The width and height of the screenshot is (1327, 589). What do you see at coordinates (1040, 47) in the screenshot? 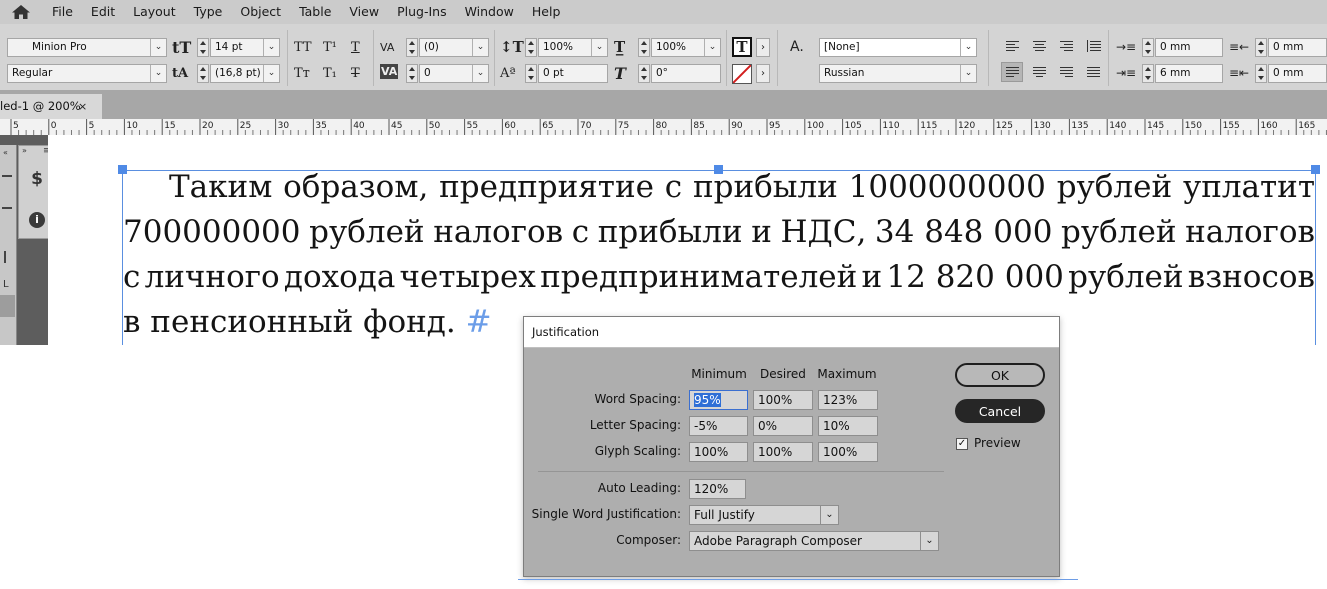
I see `align-center-button` at bounding box center [1040, 47].